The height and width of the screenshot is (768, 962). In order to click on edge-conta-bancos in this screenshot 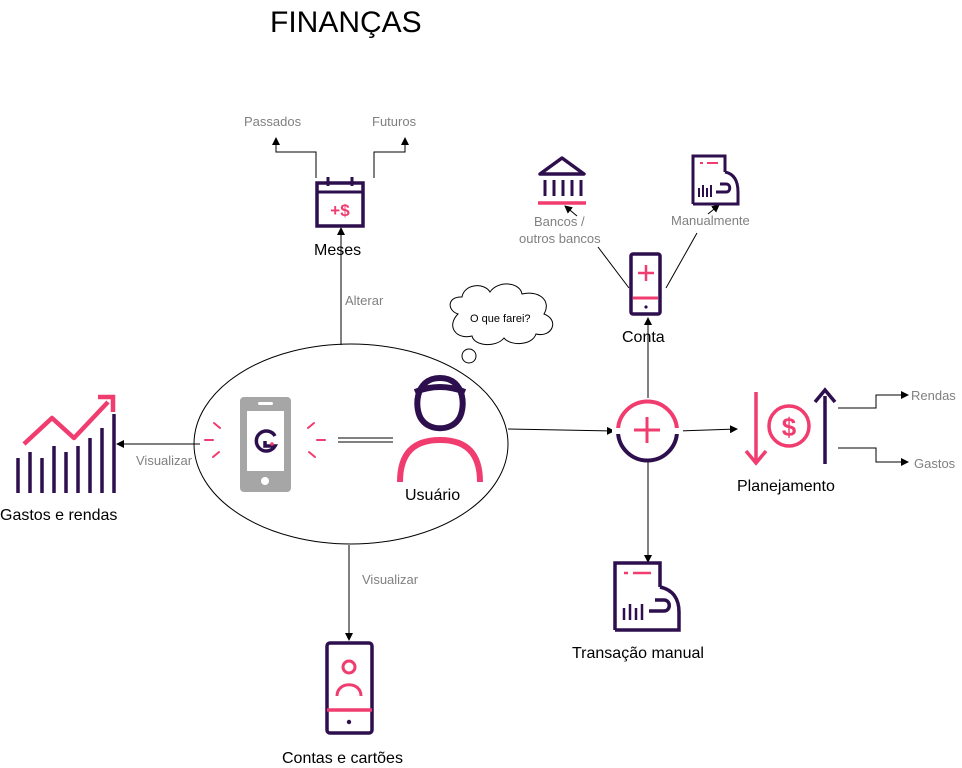, I will do `click(613, 267)`.